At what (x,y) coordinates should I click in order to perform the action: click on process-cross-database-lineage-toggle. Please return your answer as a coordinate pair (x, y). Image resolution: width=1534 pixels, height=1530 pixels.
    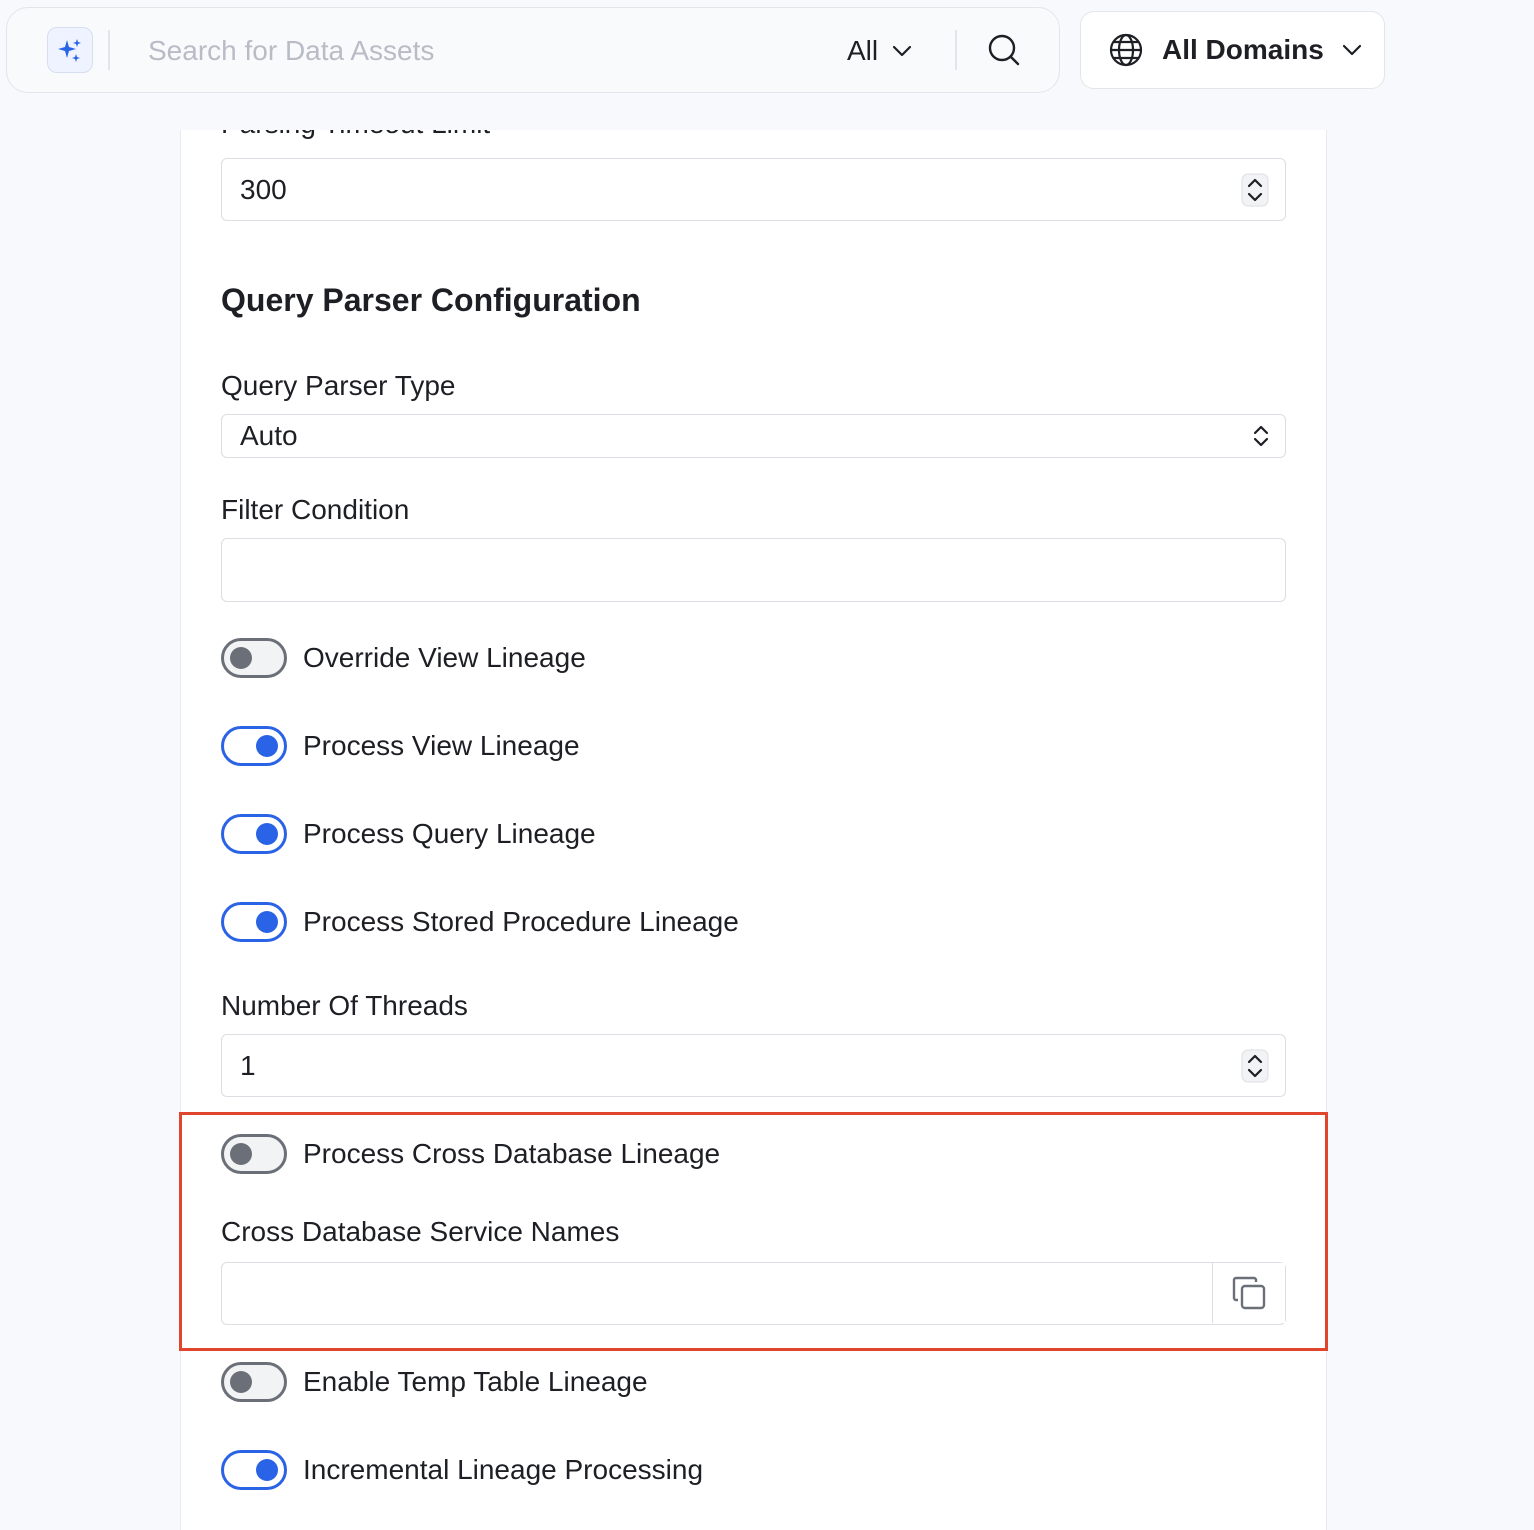
    Looking at the image, I should click on (254, 1154).